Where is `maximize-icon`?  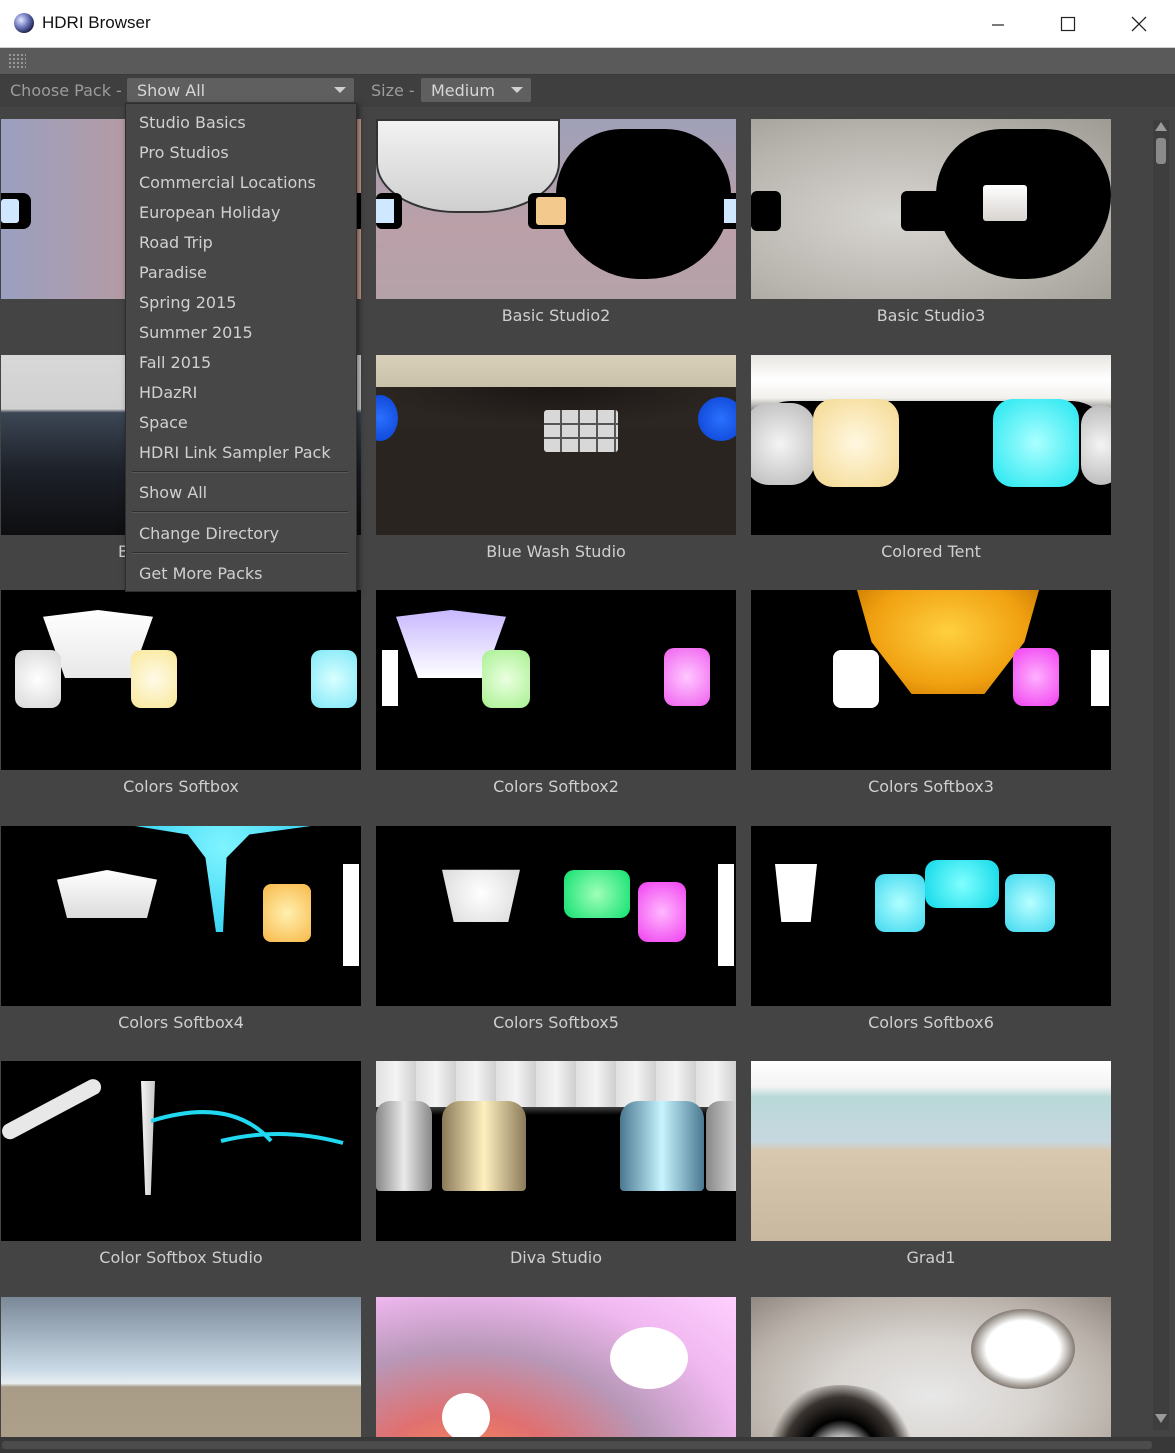
maximize-icon is located at coordinates (1068, 23).